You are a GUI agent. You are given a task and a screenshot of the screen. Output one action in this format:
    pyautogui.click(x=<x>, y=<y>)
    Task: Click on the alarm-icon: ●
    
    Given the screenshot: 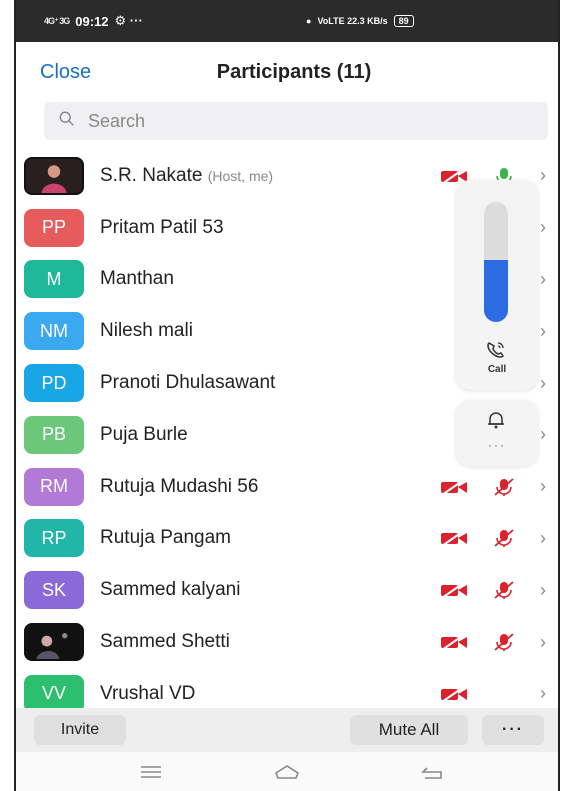 What is the action you would take?
    pyautogui.click(x=309, y=21)
    